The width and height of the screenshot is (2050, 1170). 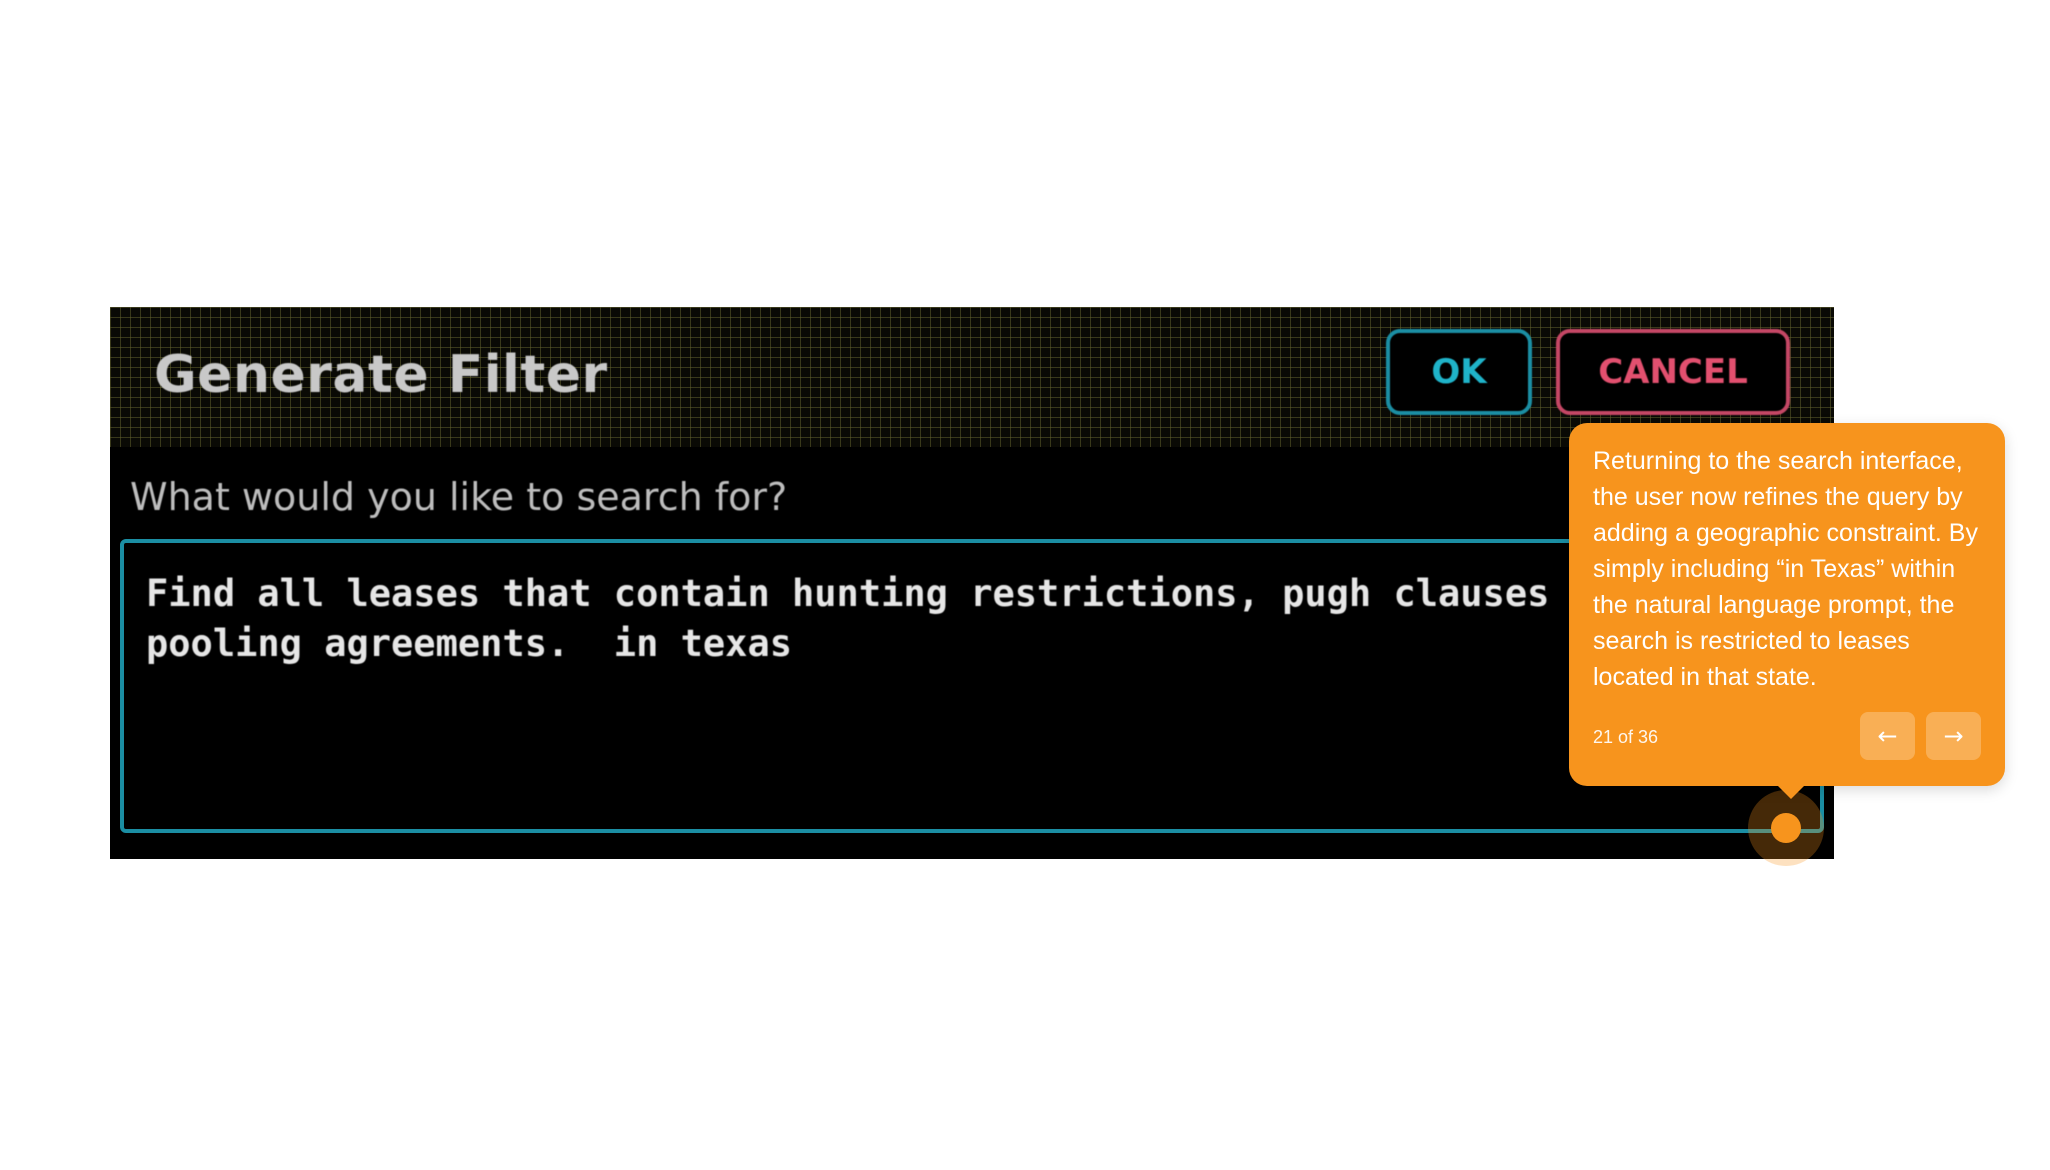 I want to click on ok-button: OK, so click(x=1459, y=372).